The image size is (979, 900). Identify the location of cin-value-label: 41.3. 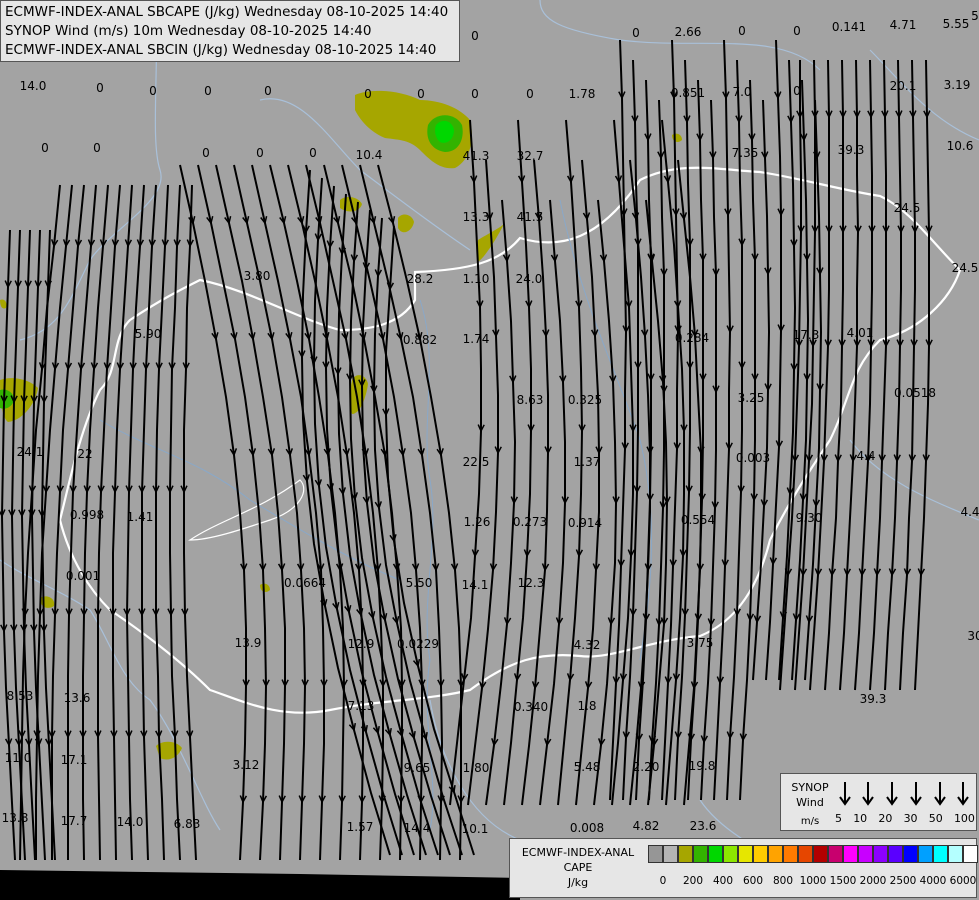
(476, 156).